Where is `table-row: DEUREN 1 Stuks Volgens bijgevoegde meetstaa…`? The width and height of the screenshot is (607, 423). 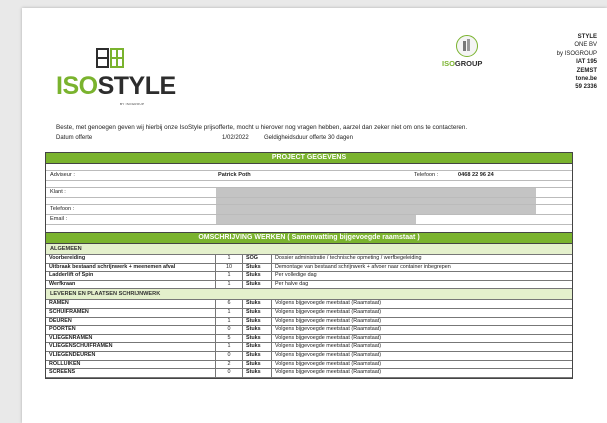 table-row: DEUREN 1 Stuks Volgens bijgevoegde meetstaa… is located at coordinates (309, 322).